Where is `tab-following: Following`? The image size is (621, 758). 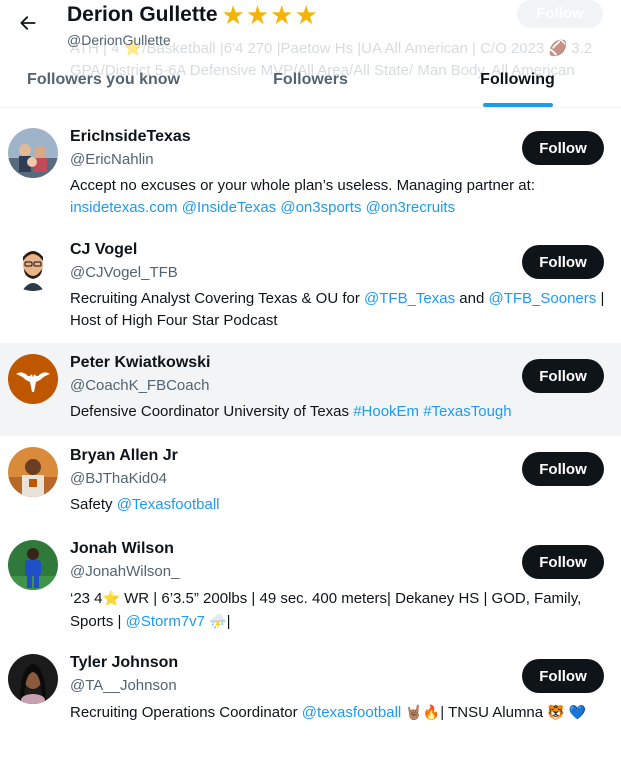
tab-following: Following is located at coordinates (517, 84).